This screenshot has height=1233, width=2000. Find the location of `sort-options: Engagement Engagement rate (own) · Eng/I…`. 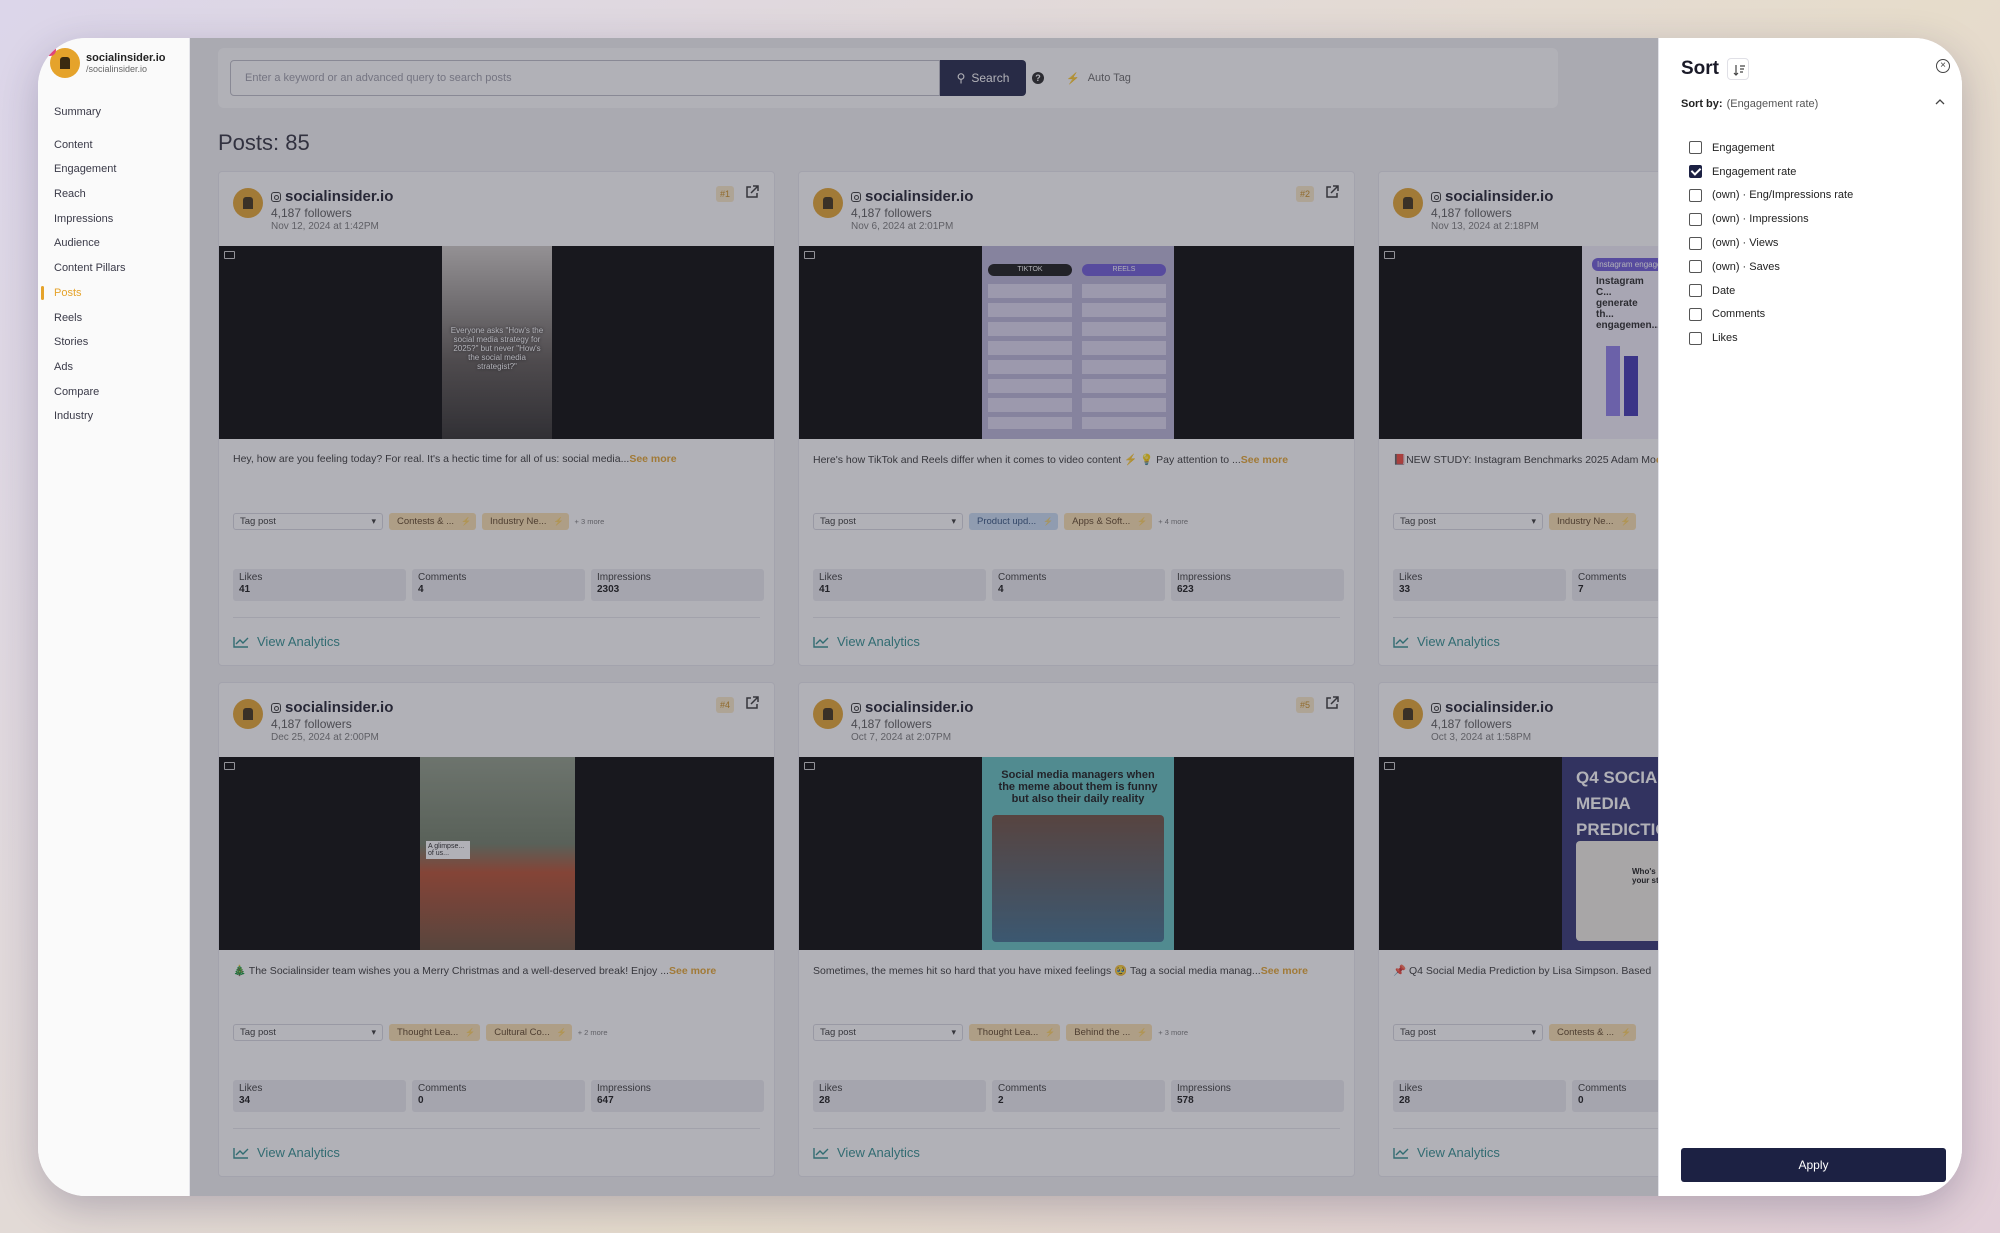

sort-options: Engagement Engagement rate (own) · Eng/I… is located at coordinates (1771, 243).